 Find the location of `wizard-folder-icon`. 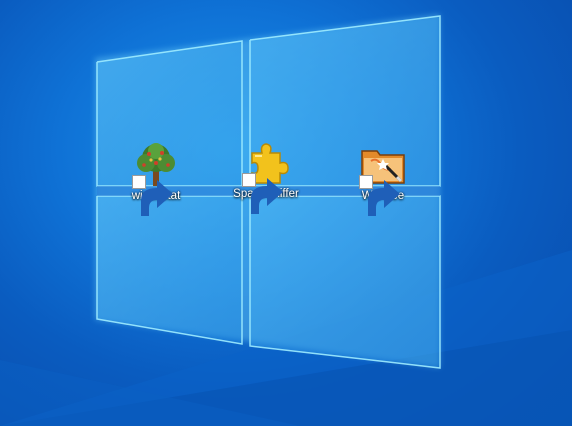

wizard-folder-icon is located at coordinates (383, 178).